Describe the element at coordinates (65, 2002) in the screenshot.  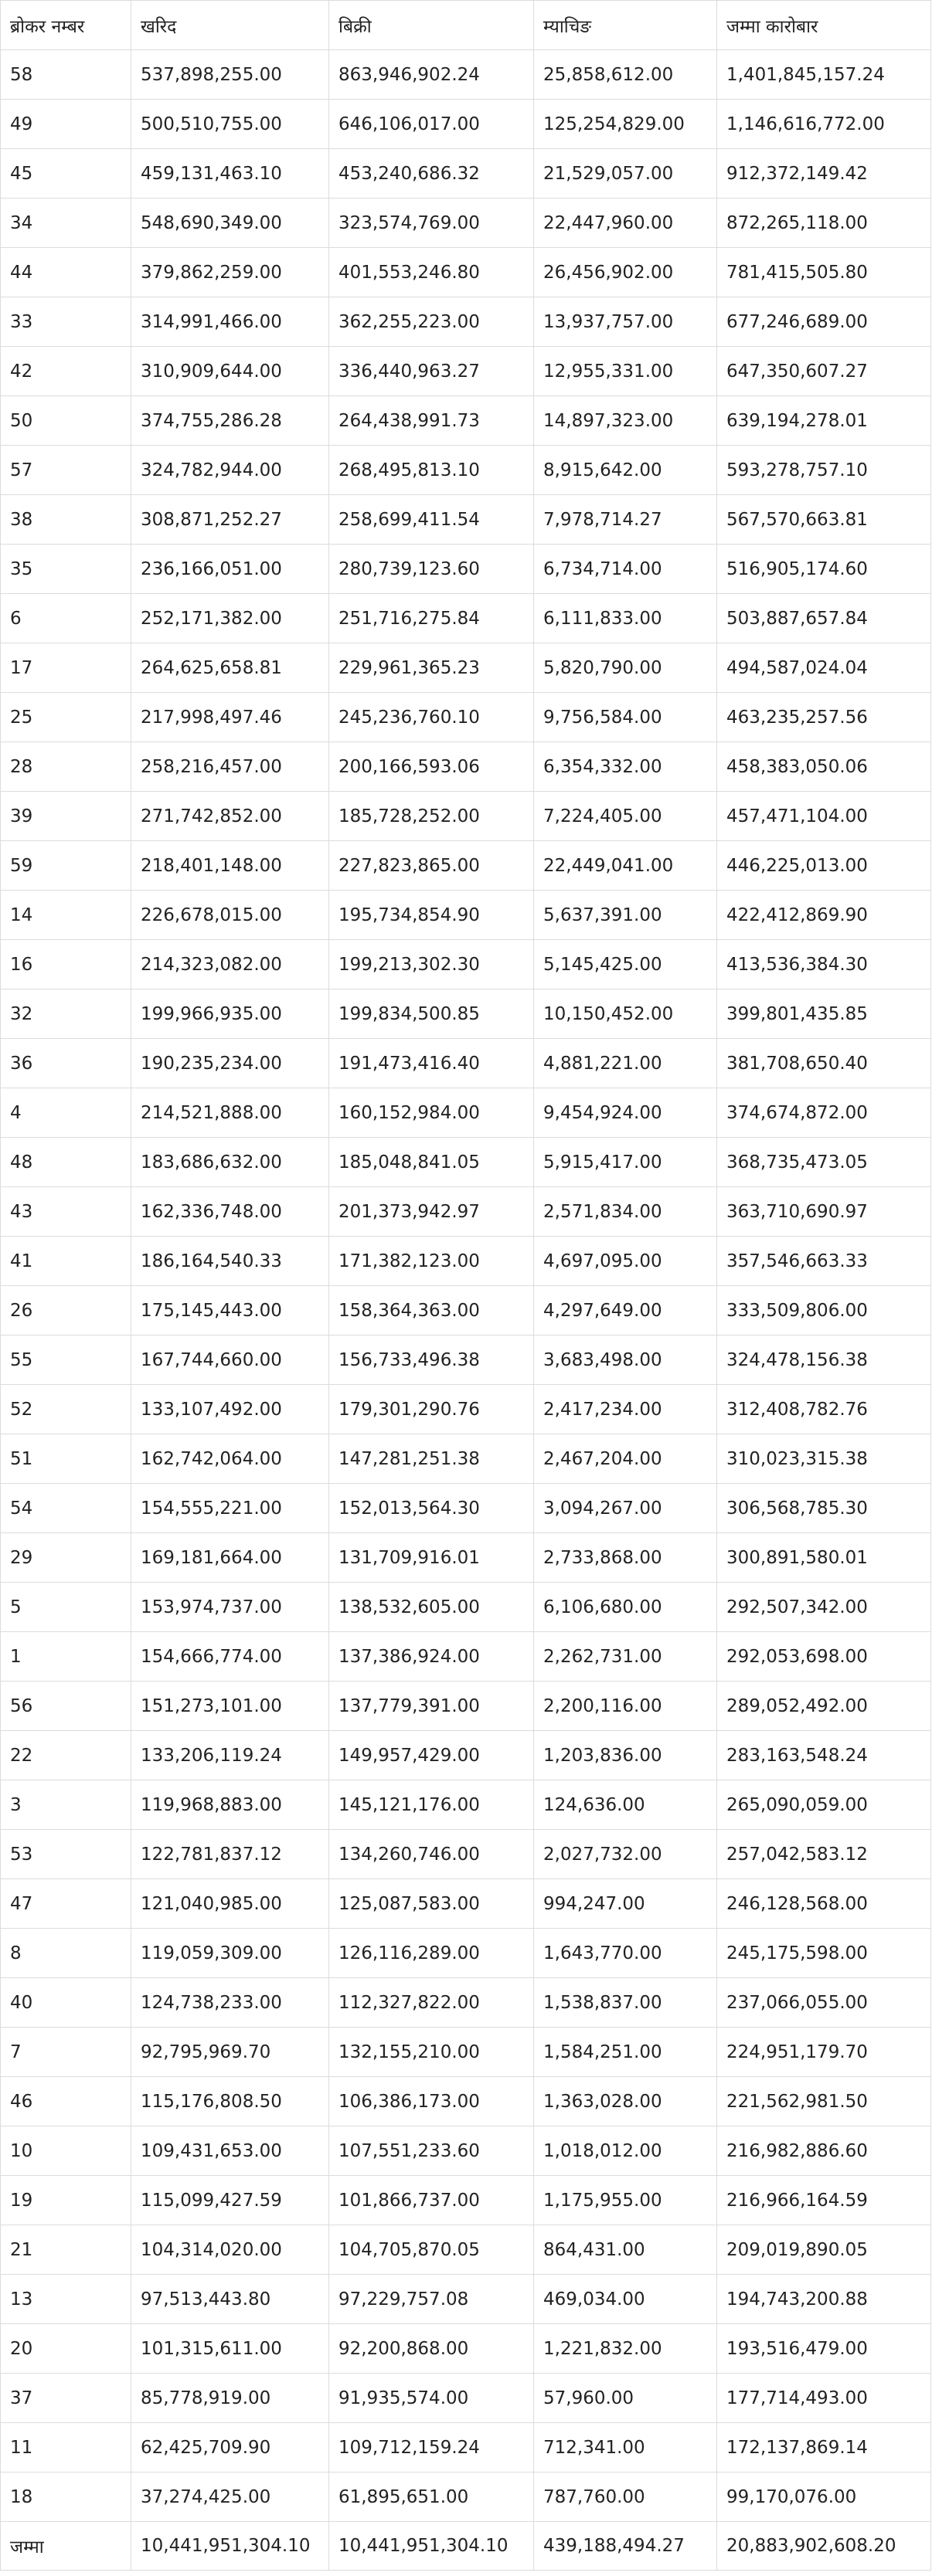
I see `cell-broker-number: 40` at that location.